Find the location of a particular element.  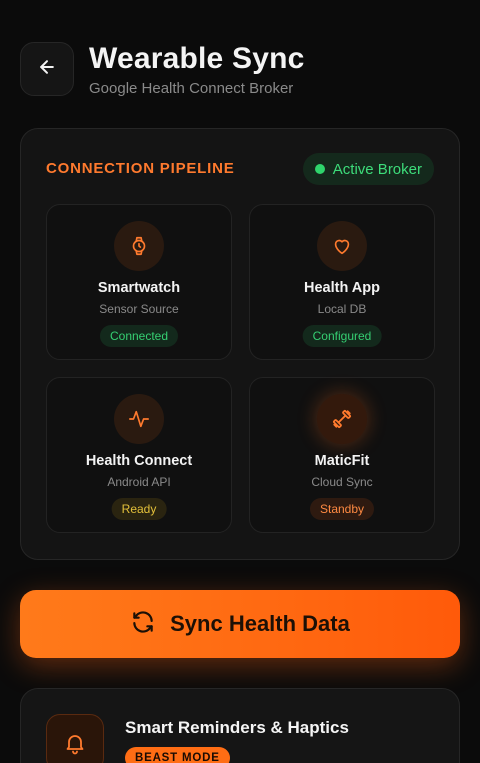

node-health-app: Health App Local DB Configured is located at coordinates (342, 282).